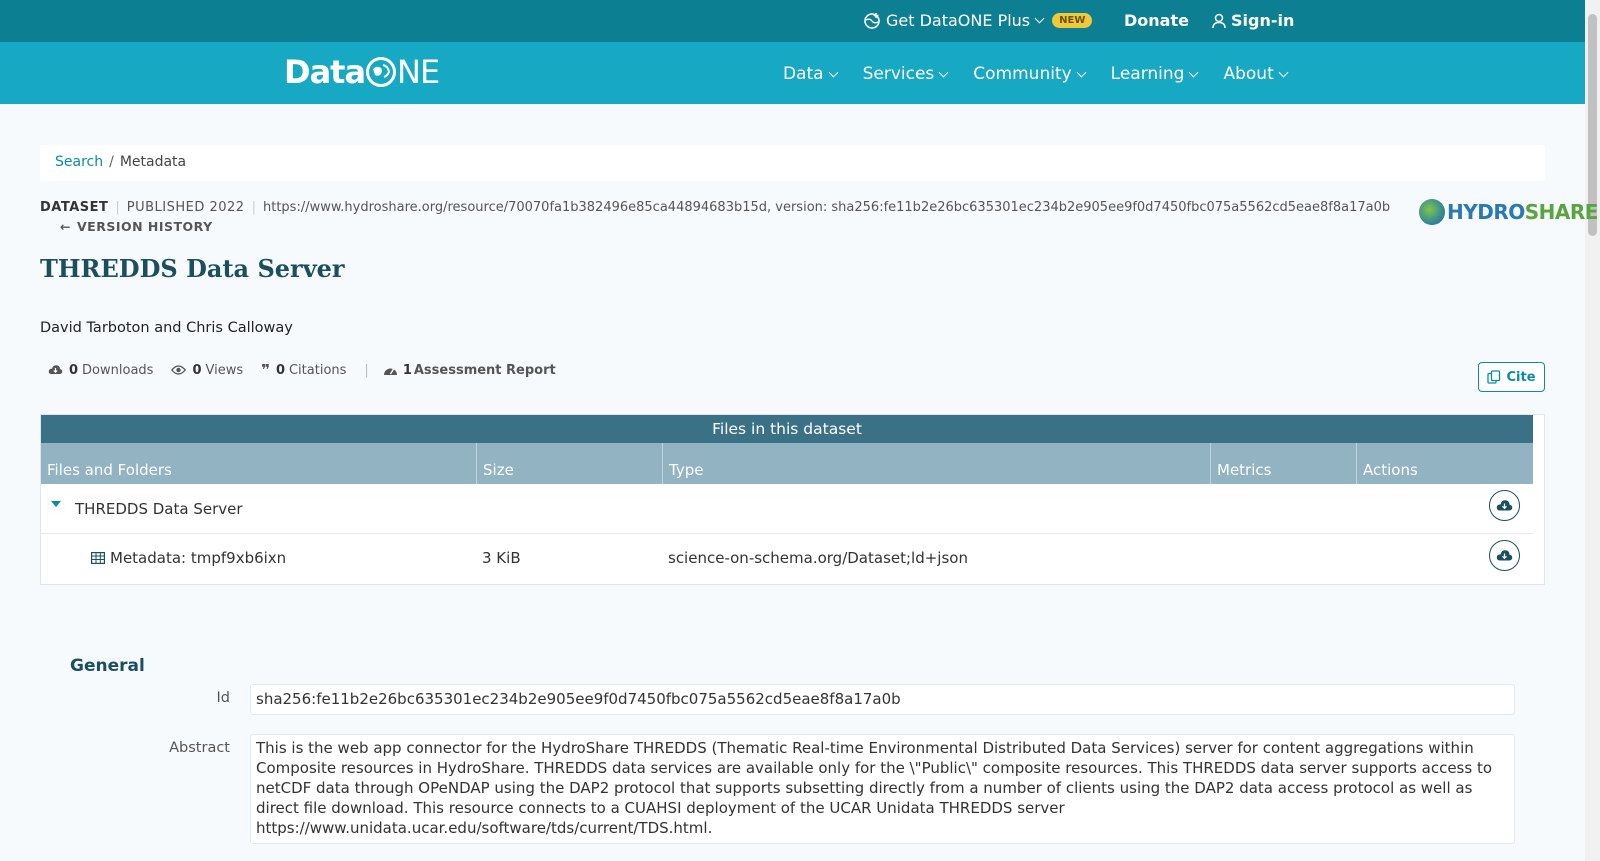  I want to click on sign-in-link: Sign-in, so click(1253, 20).